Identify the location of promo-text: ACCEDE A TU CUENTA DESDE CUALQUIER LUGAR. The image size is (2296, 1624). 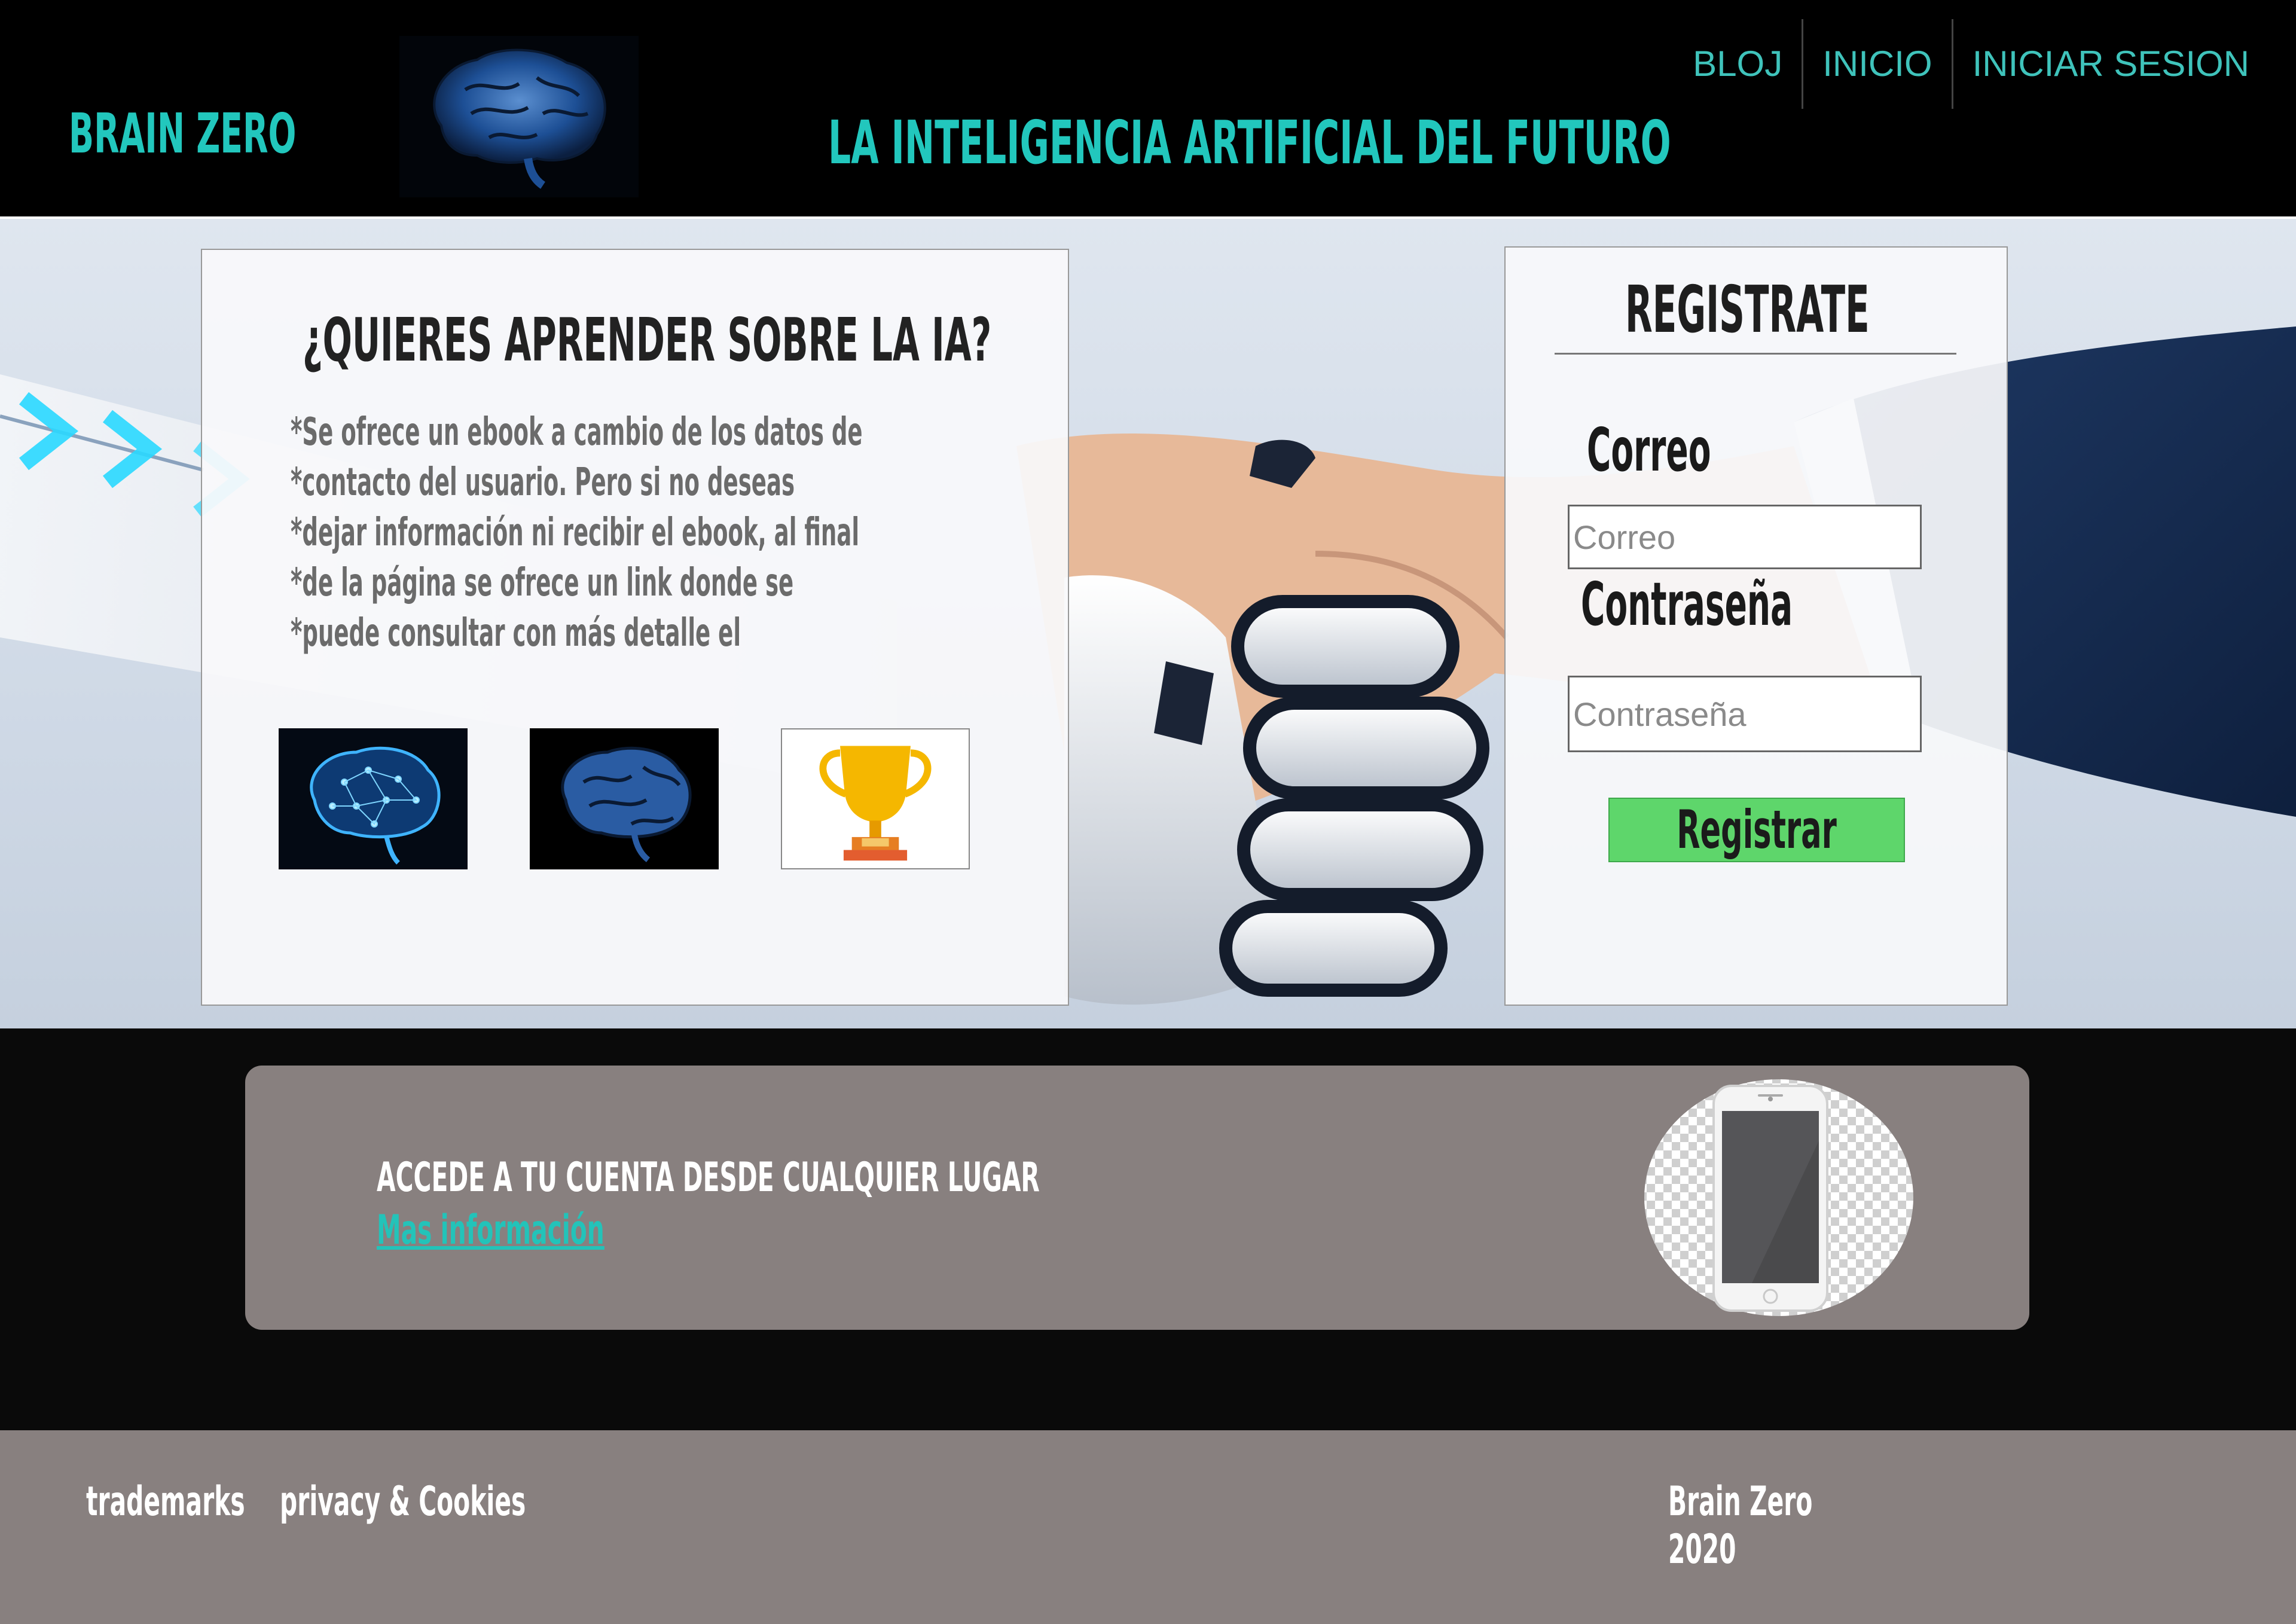
(708, 1177).